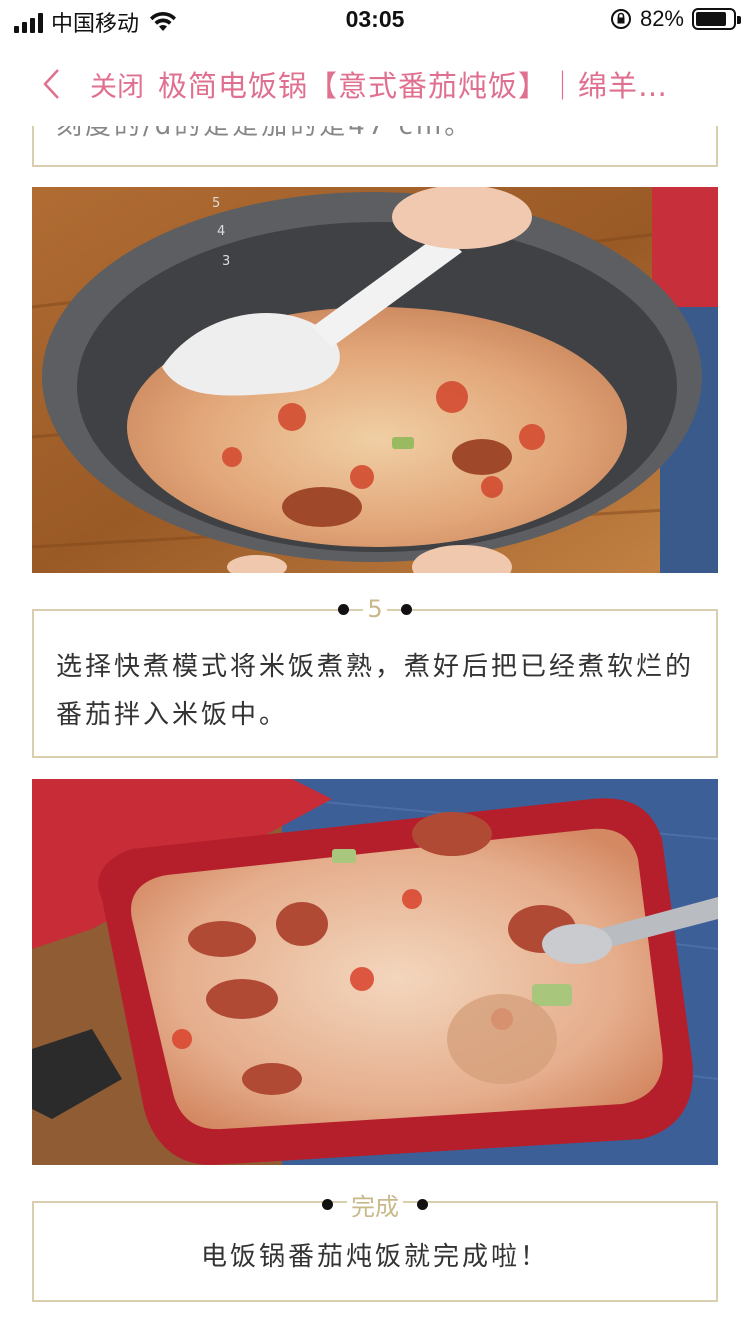 This screenshot has width=750, height=1334. I want to click on chevron-left-icon, so click(51, 84).